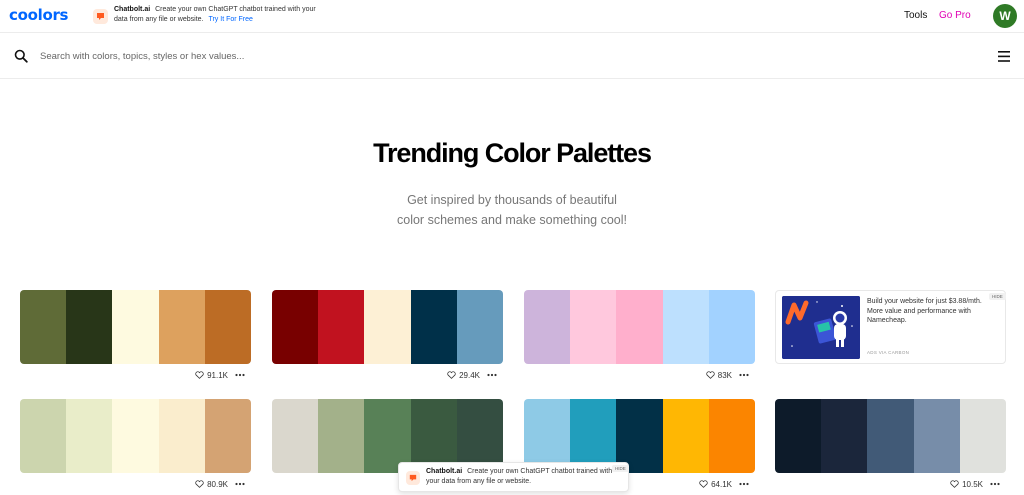  Describe the element at coordinates (512, 220) in the screenshot. I see `page-subtitle-line-2: color schemes and make something cool!` at that location.